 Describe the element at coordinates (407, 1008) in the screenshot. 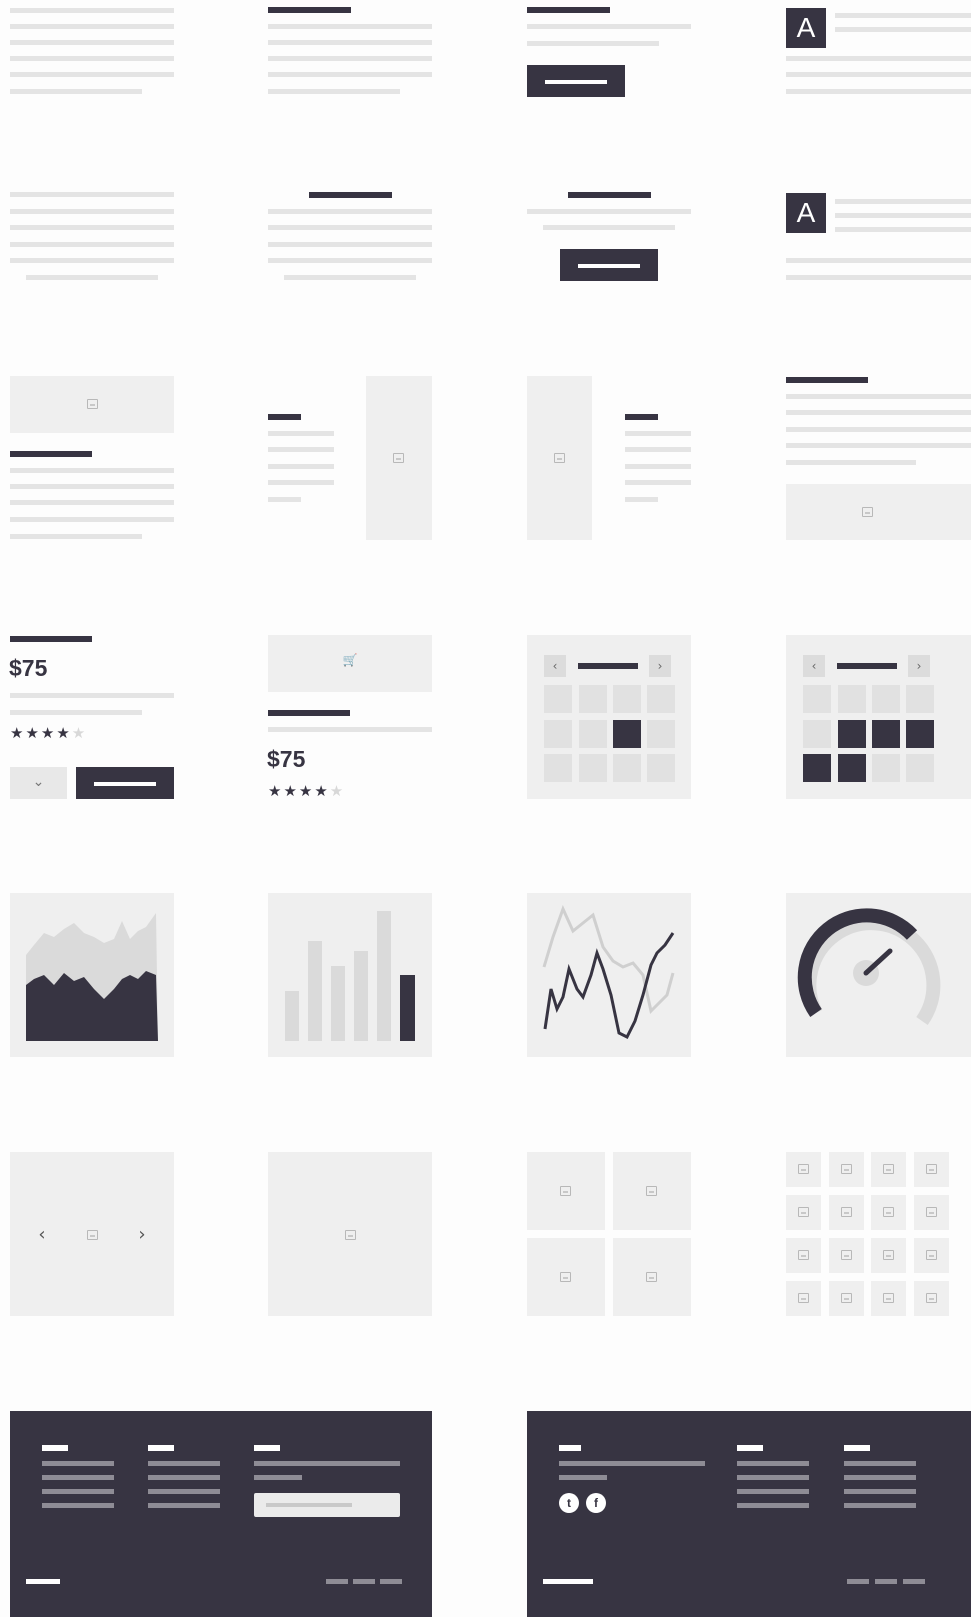

I see `bar-chart-bar-highlight` at that location.